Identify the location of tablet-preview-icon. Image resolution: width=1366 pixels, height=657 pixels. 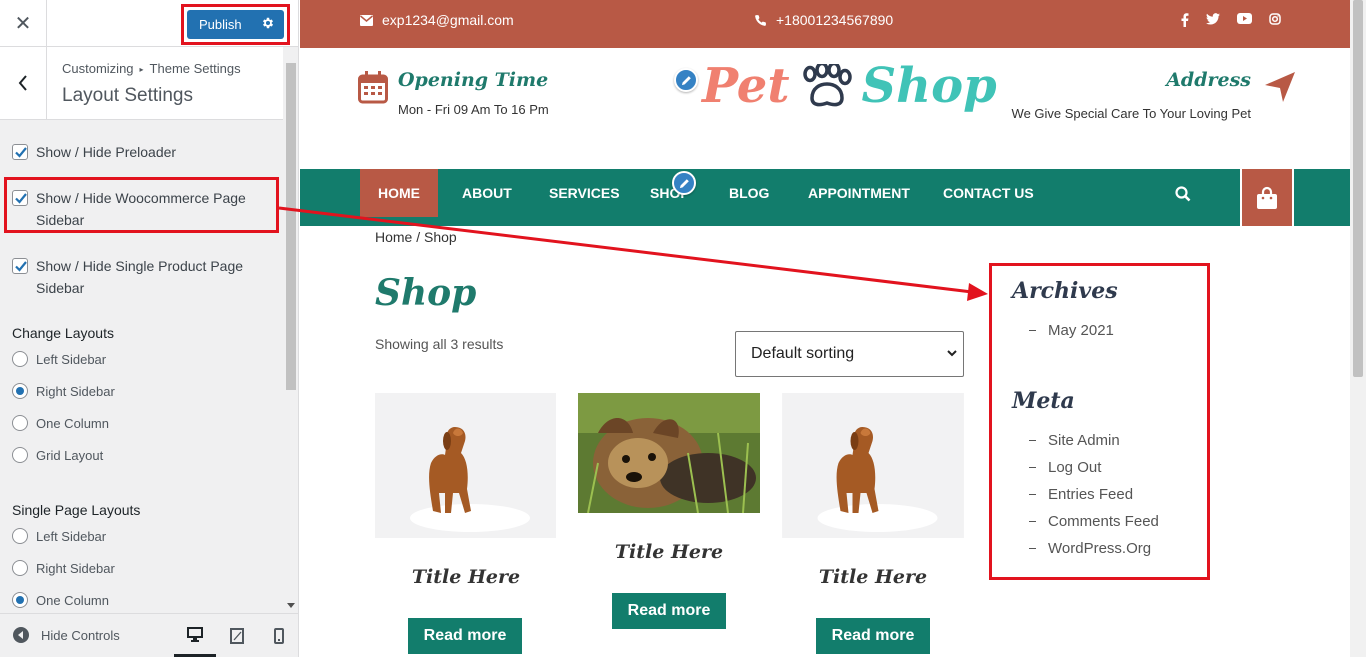
(237, 635).